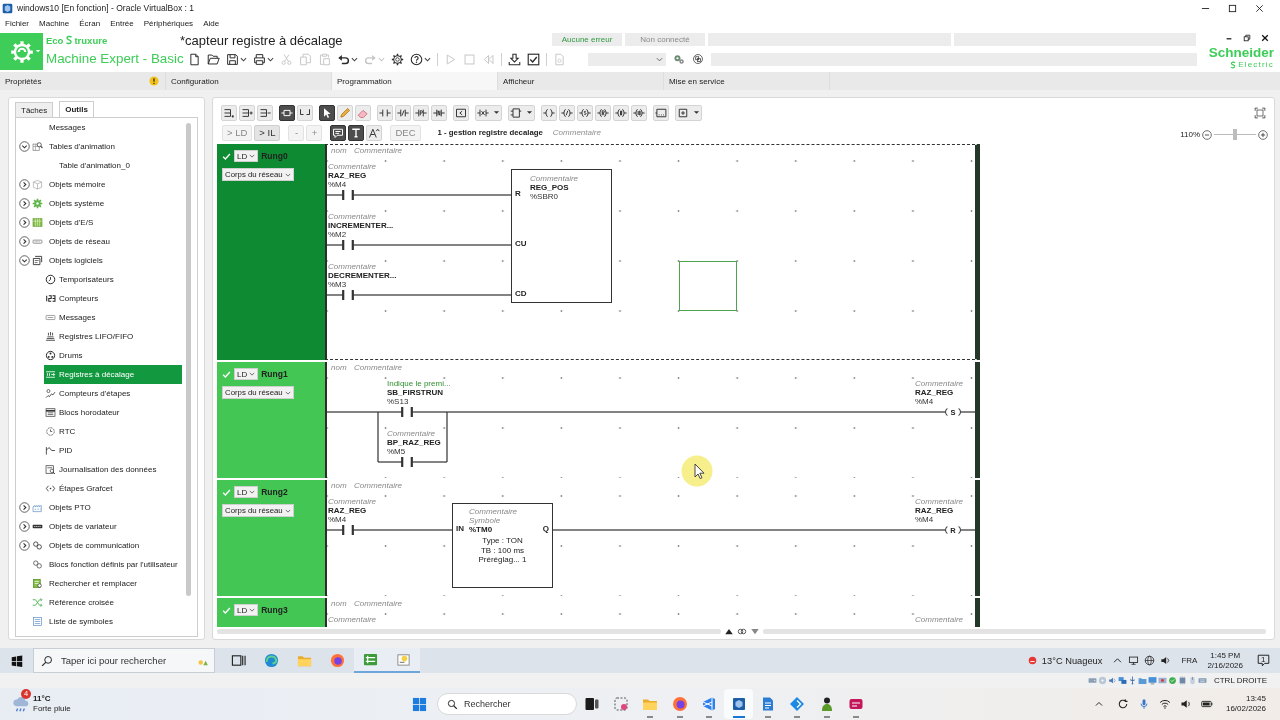 The width and height of the screenshot is (1280, 720). Describe the element at coordinates (113, 431) in the screenshot. I see `tree-item: RTC` at that location.